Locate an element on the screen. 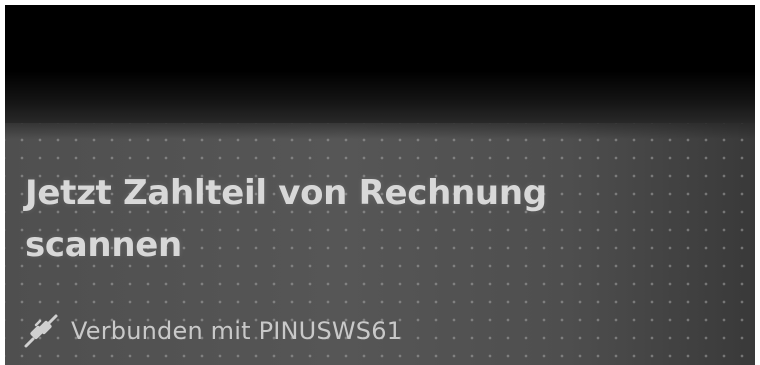  connection-status-text: Verbunden mit PINUSWS61 is located at coordinates (237, 331).